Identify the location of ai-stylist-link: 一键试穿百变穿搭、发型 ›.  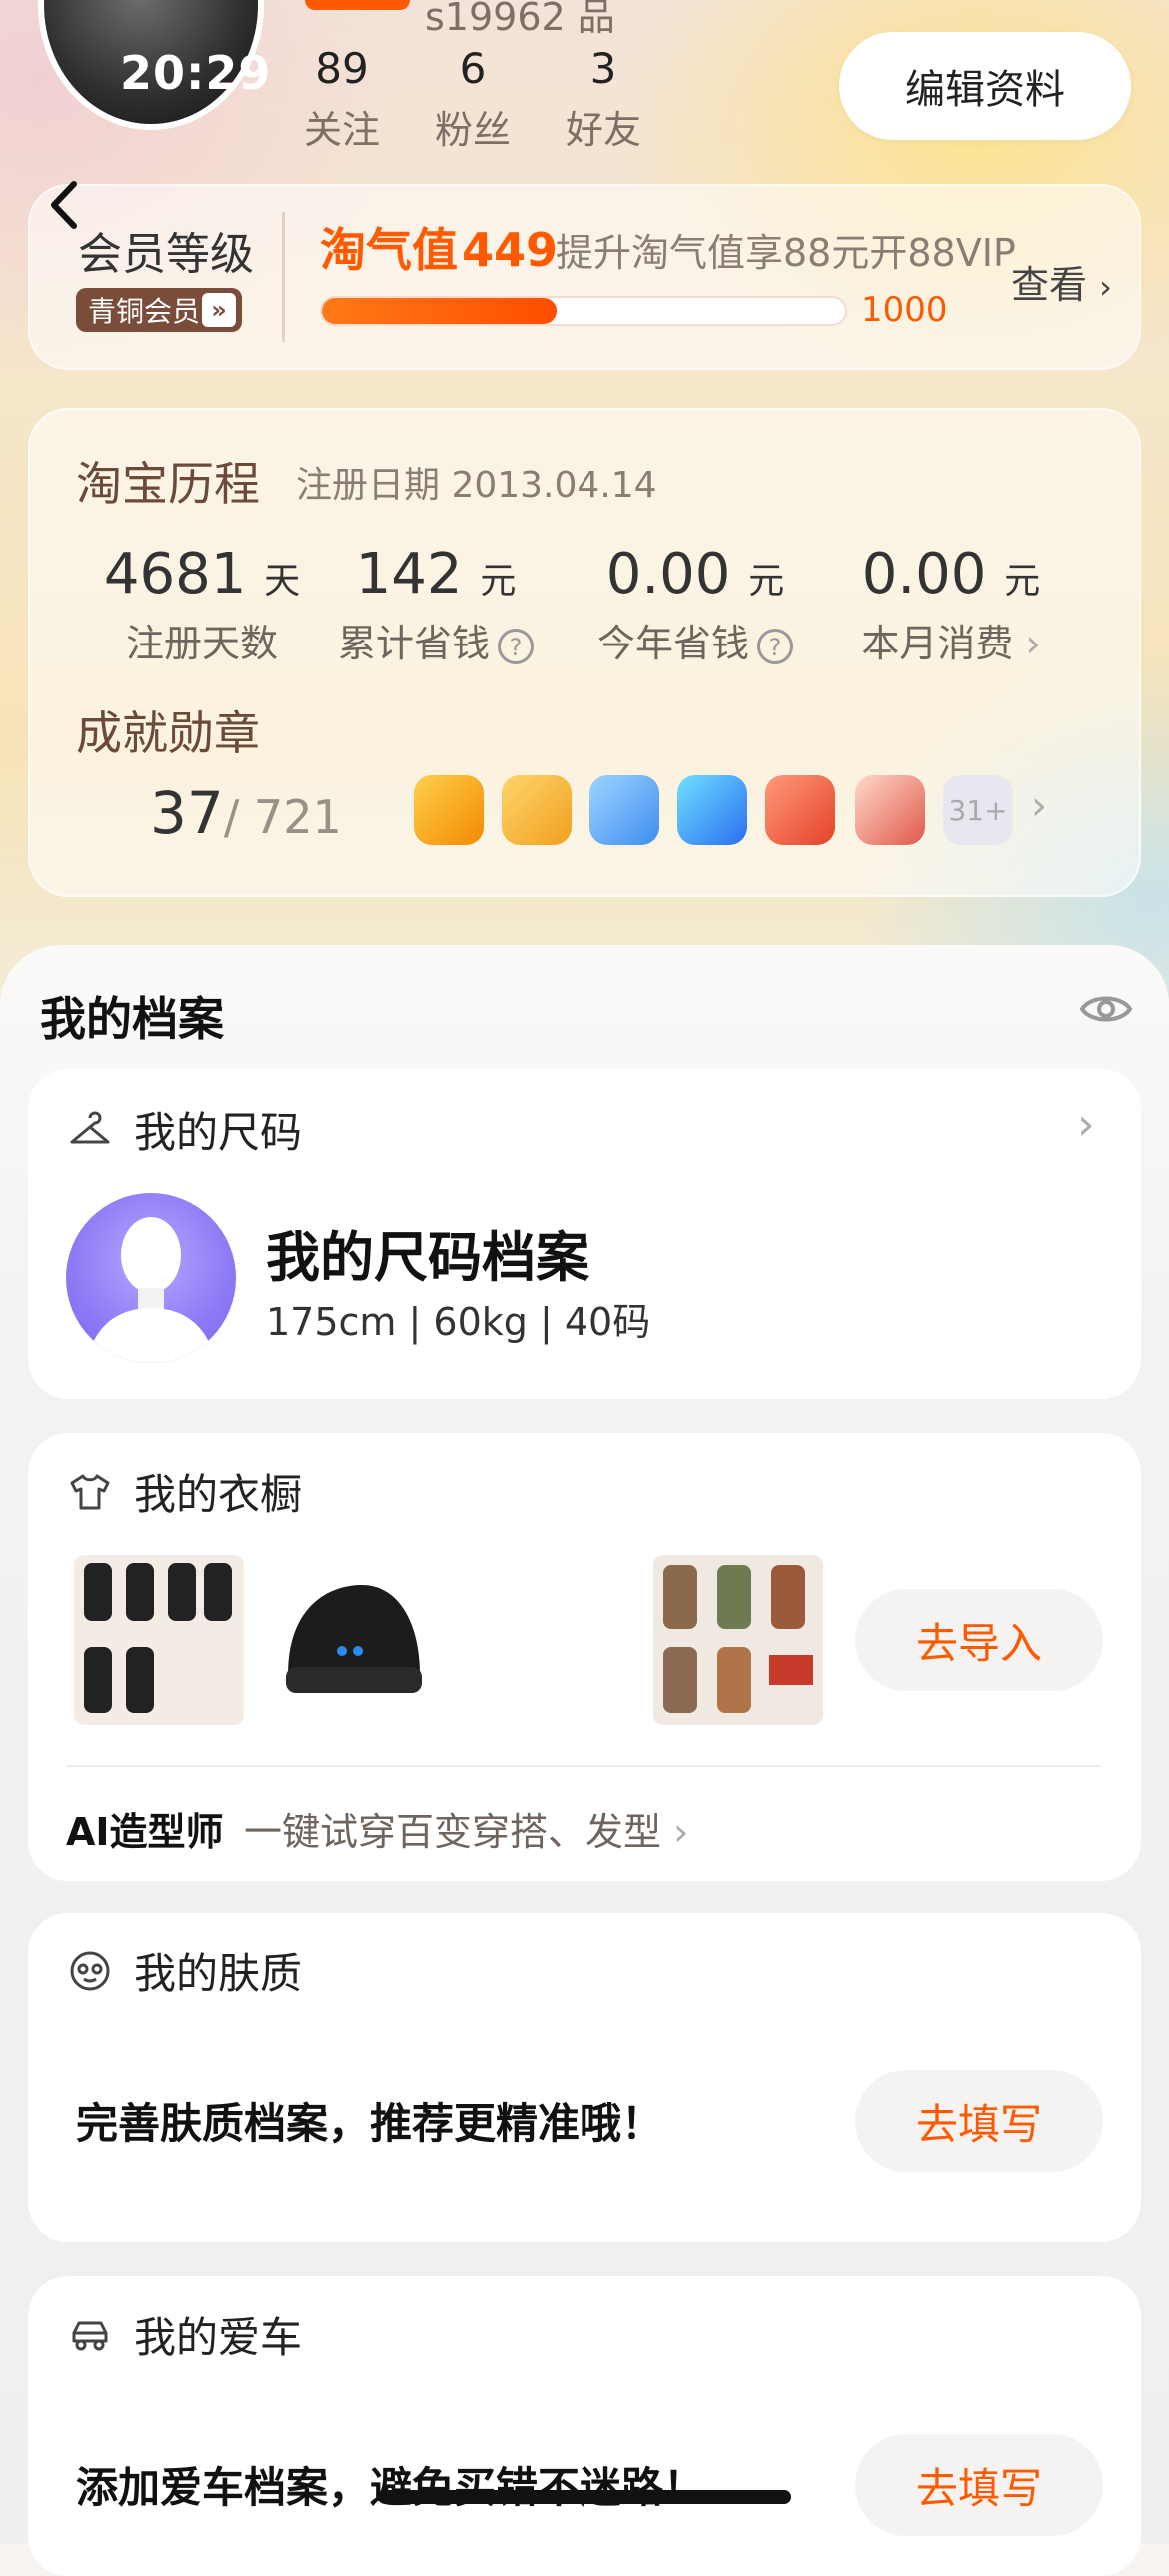
(466, 1828).